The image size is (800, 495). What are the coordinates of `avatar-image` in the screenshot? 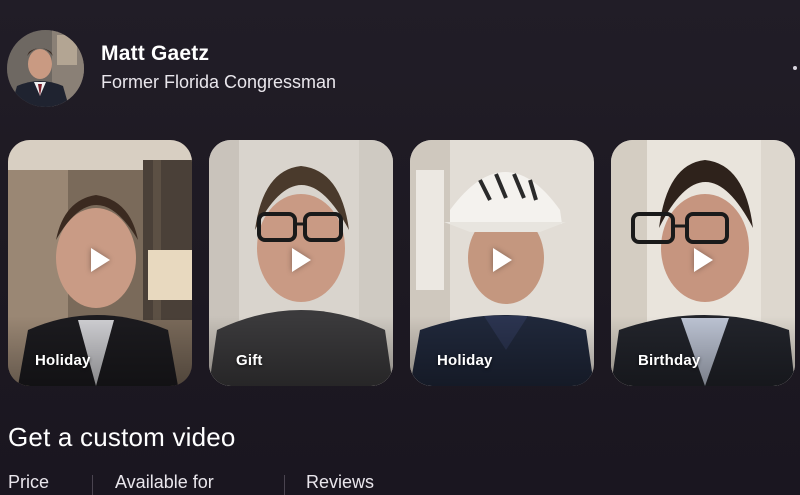 It's located at (45, 68).